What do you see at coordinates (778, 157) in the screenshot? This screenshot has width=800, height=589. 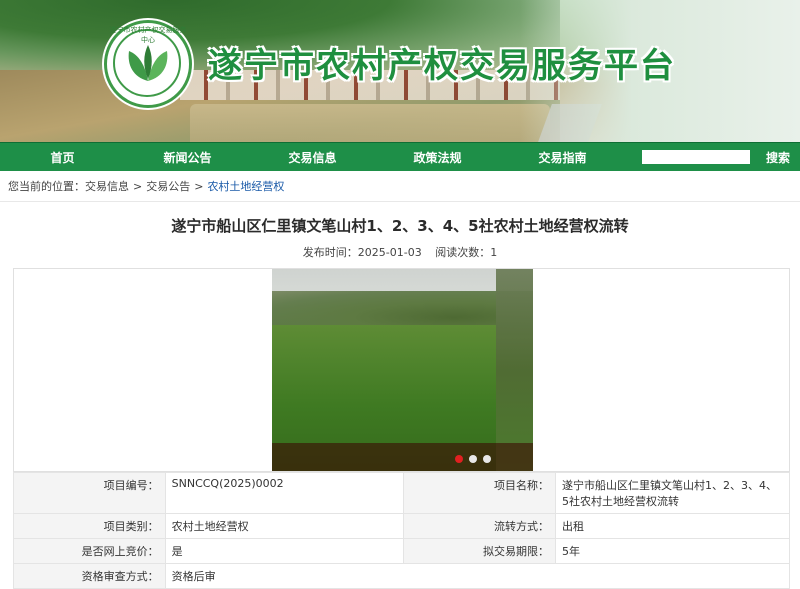 I see `search-button: 搜索` at bounding box center [778, 157].